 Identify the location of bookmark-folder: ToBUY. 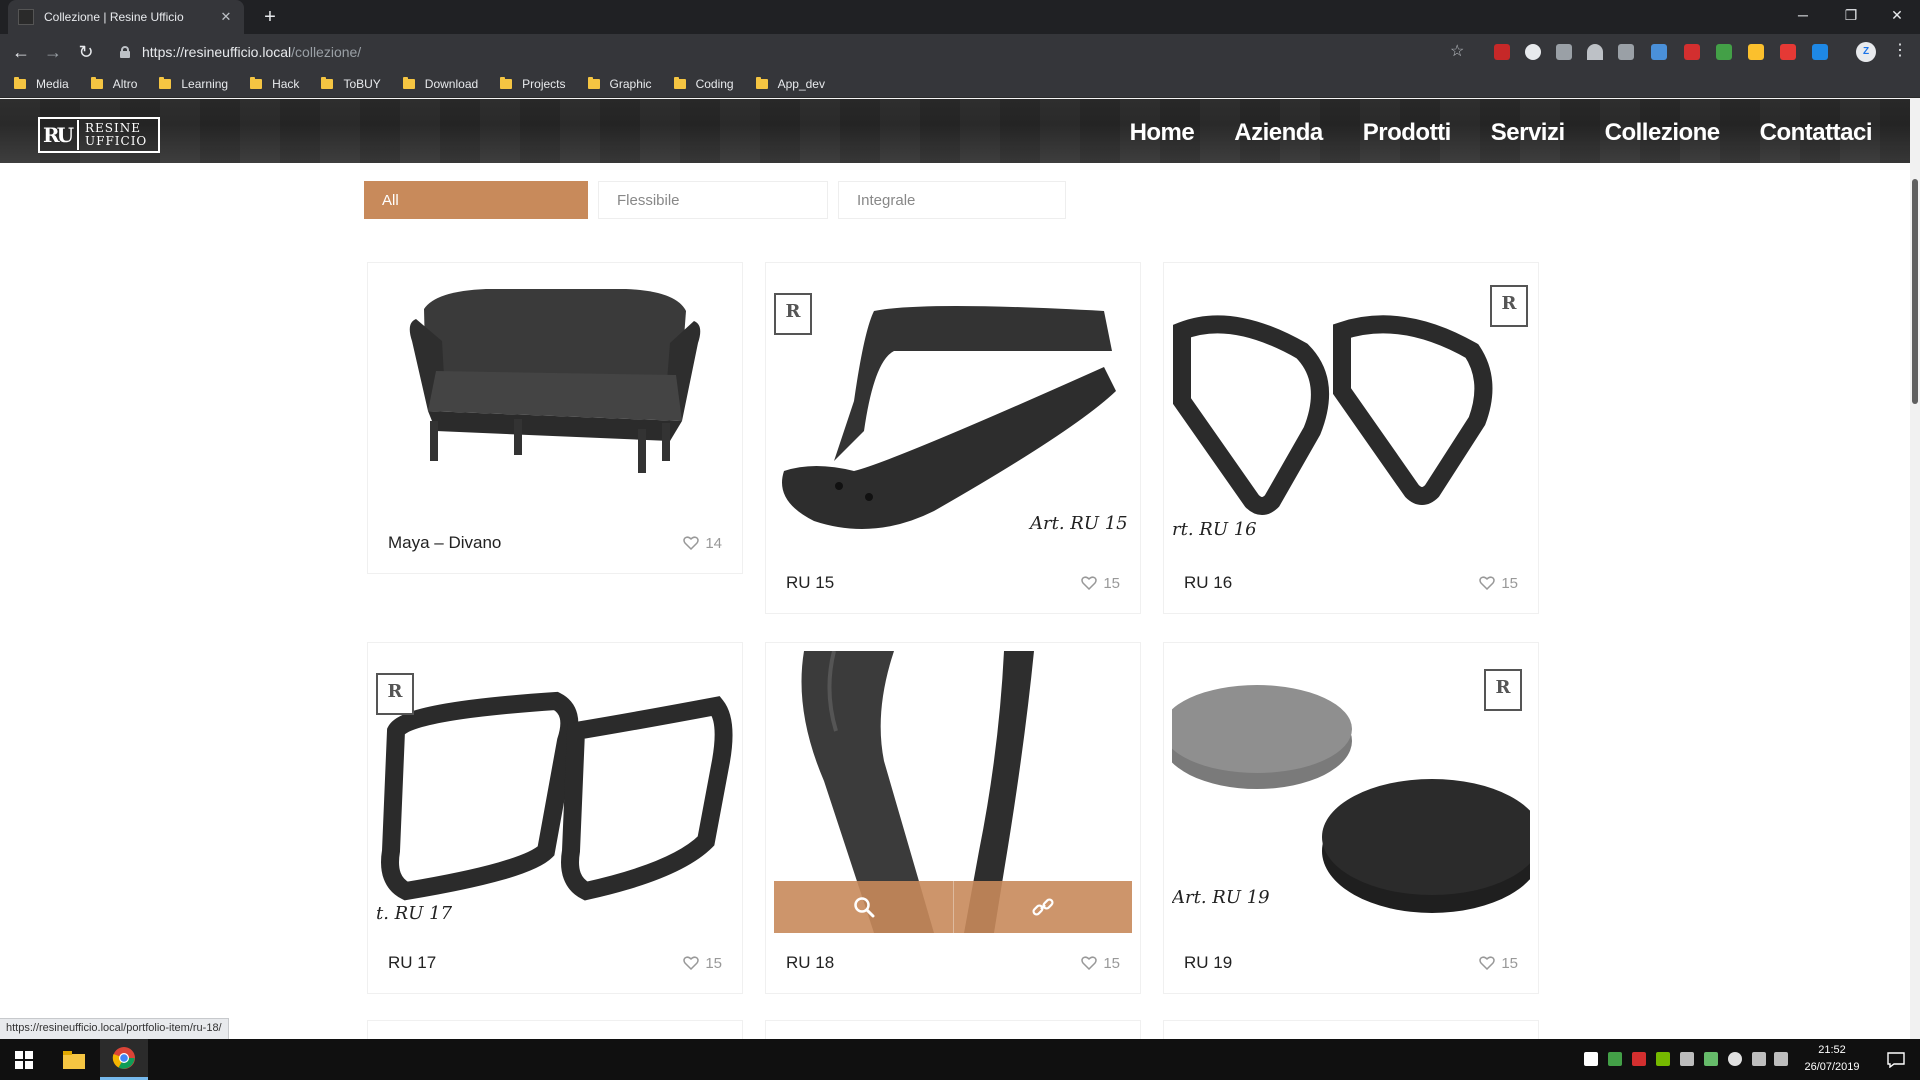
(351, 83).